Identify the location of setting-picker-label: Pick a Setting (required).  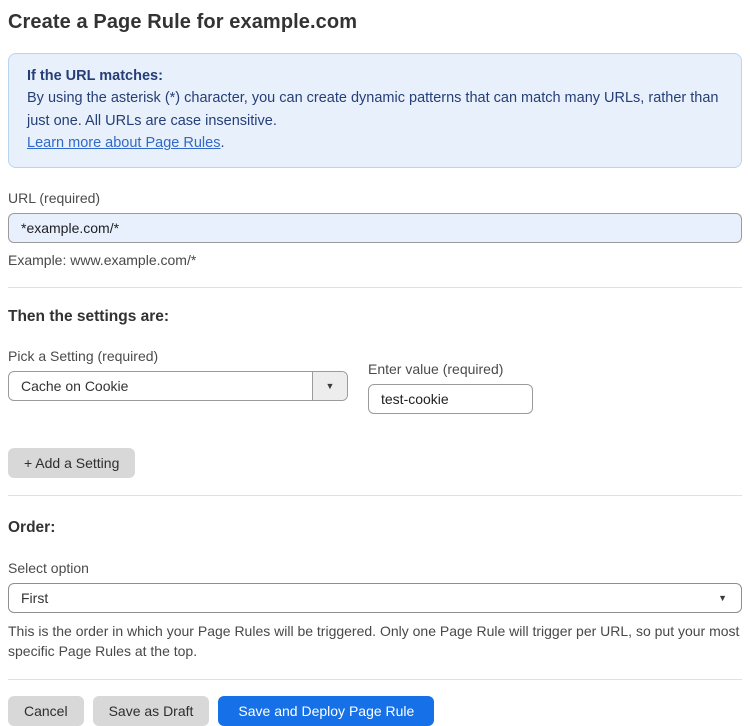
(83, 356).